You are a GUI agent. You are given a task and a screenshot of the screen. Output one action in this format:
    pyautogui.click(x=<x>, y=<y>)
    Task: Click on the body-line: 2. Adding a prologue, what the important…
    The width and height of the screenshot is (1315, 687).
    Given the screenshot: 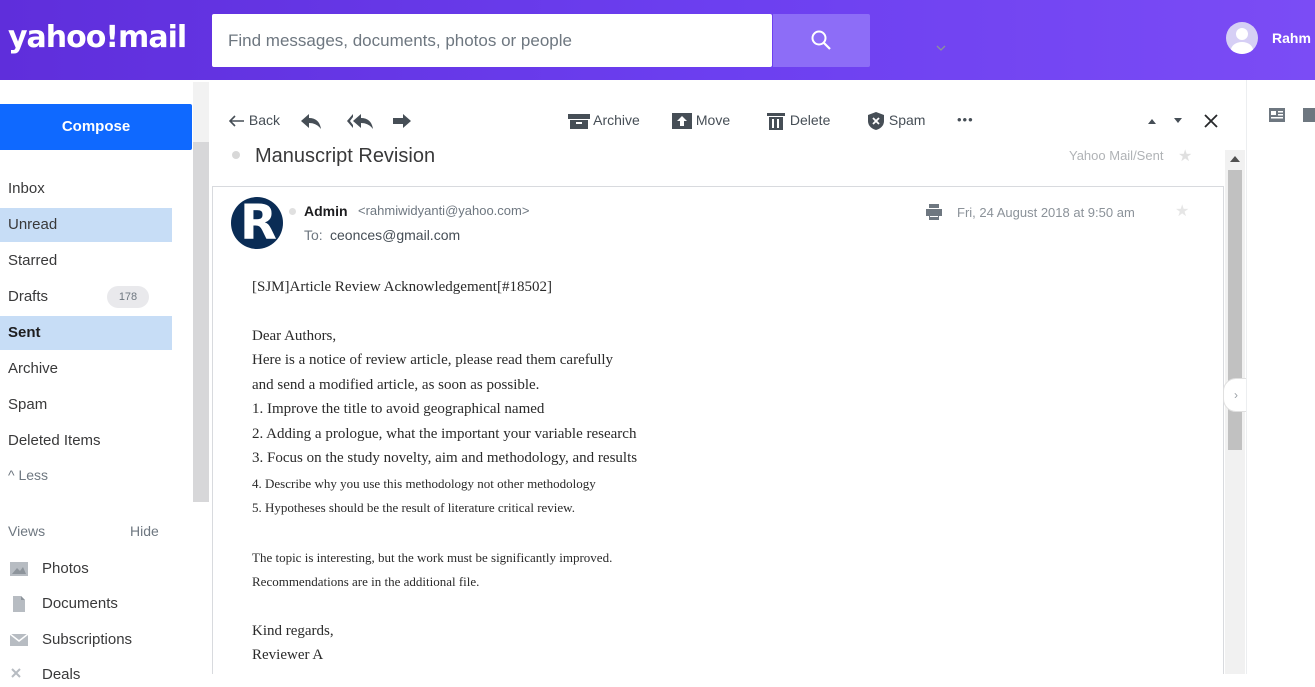 What is the action you would take?
    pyautogui.click(x=444, y=434)
    